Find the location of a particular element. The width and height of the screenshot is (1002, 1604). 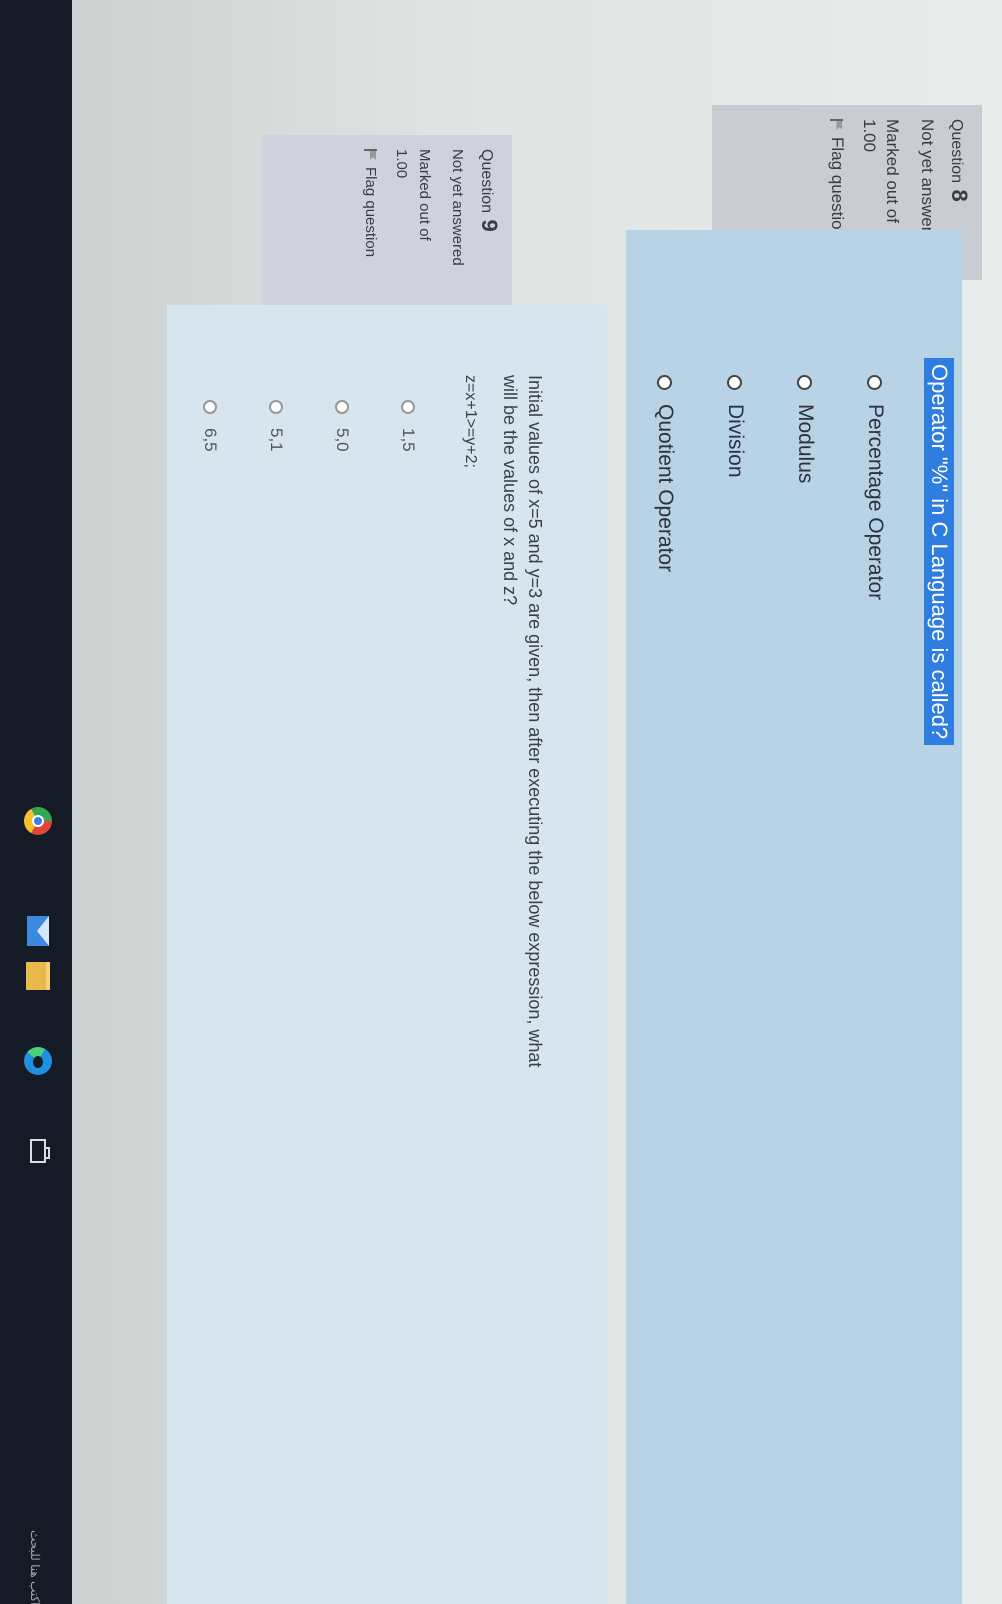

option-1-5: 1,5 is located at coordinates (408, 1002).